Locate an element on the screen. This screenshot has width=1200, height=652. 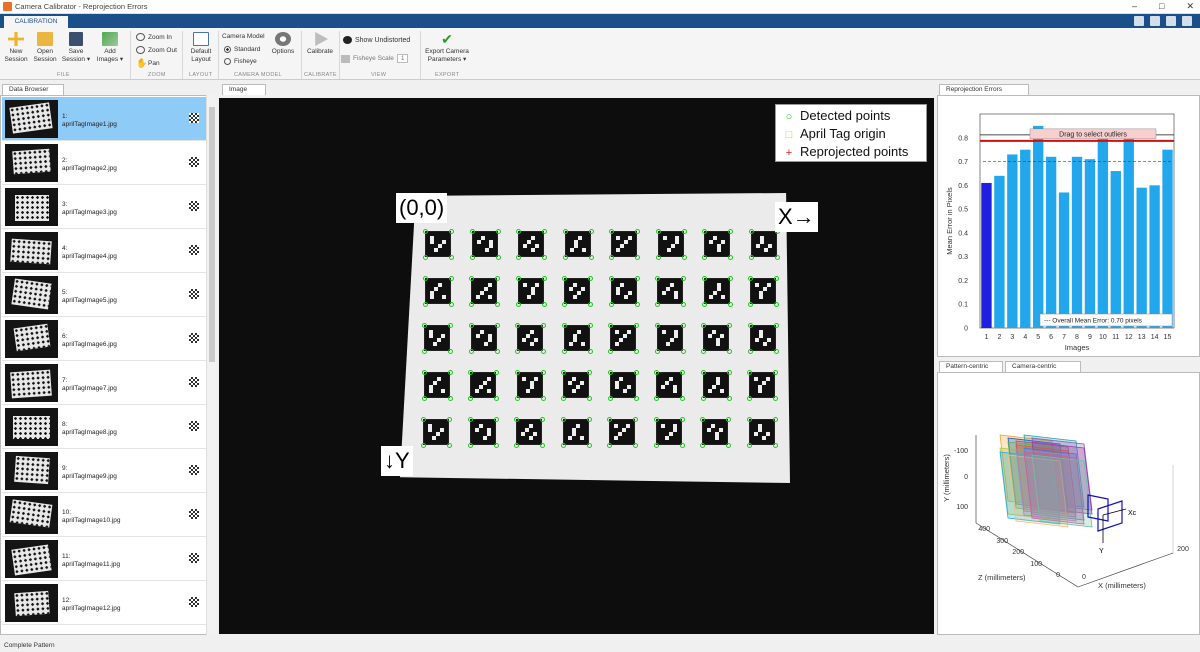
browser-item-label: 1: aprilTagImage1.jpg is located at coordinates (89, 121).